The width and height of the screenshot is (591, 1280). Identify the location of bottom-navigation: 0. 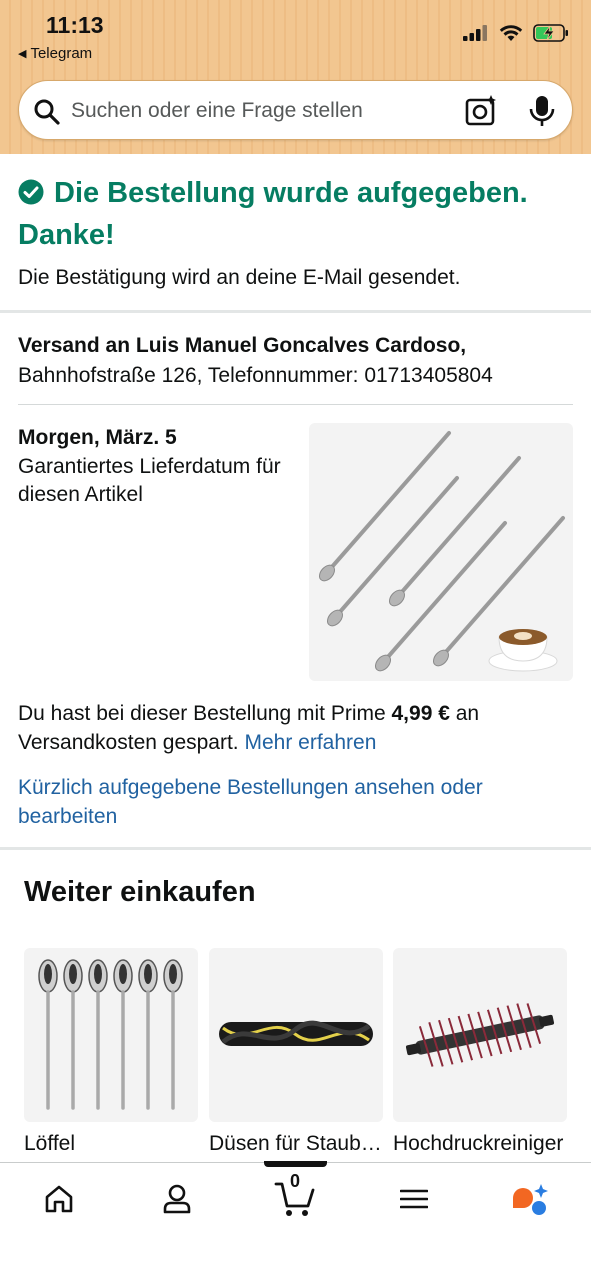
(295, 1220).